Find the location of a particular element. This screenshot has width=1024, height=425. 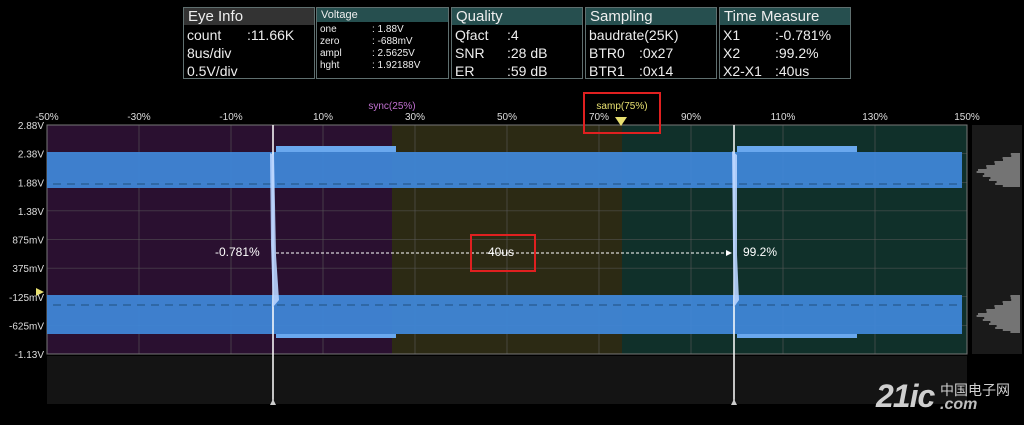

y-tick-label: 1.38V is located at coordinates (31, 212).